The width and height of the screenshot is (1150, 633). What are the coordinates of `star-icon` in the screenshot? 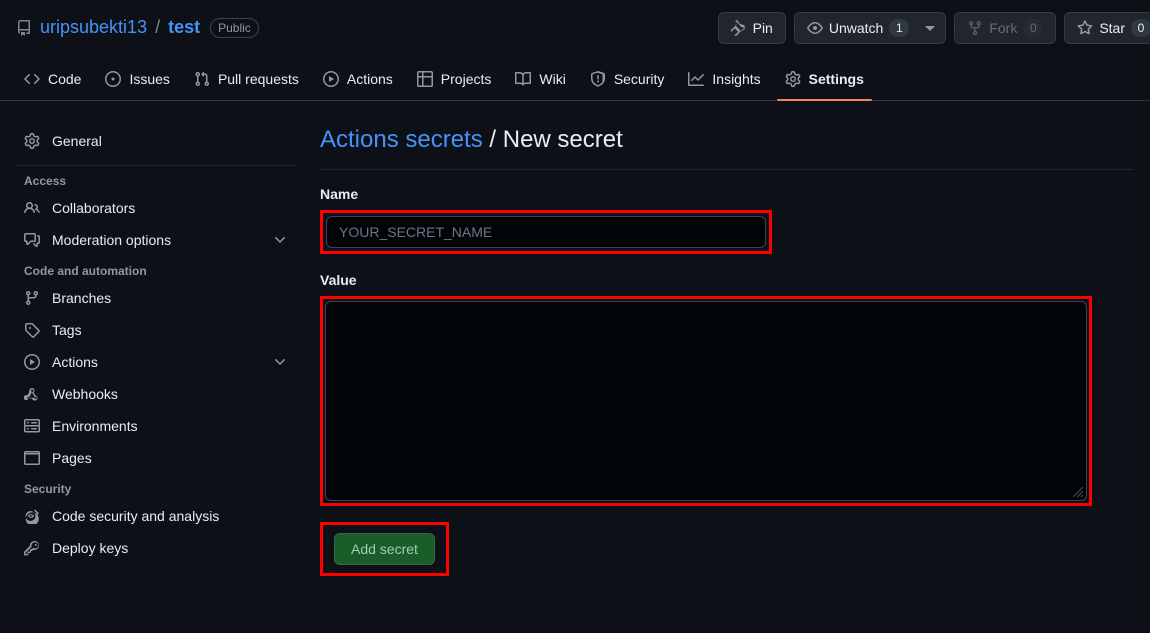 It's located at (1085, 28).